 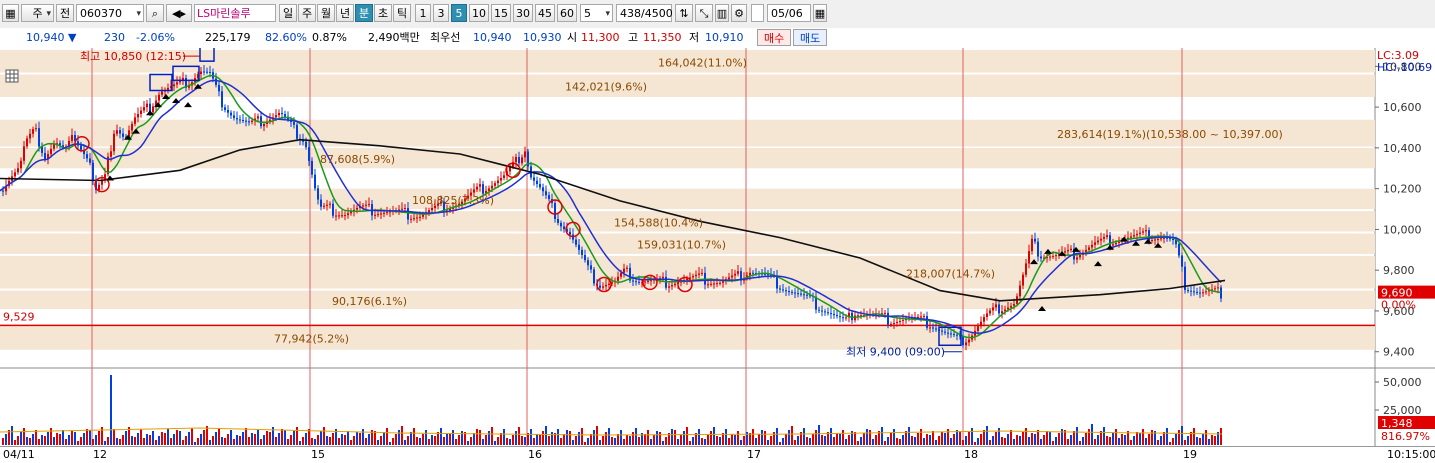 I want to click on min-1-button: 1, so click(x=423, y=13).